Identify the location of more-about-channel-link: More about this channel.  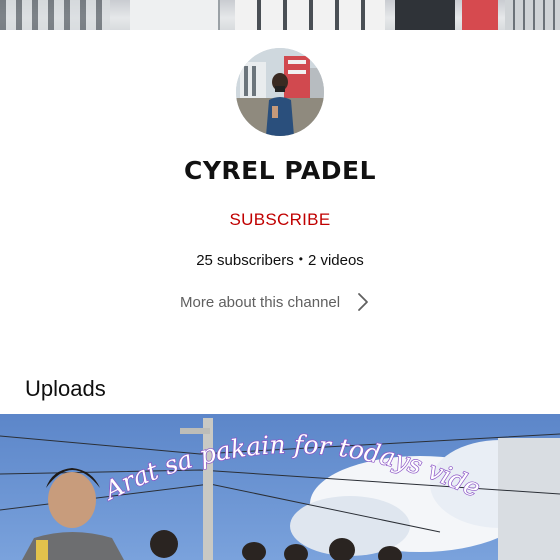
(280, 302).